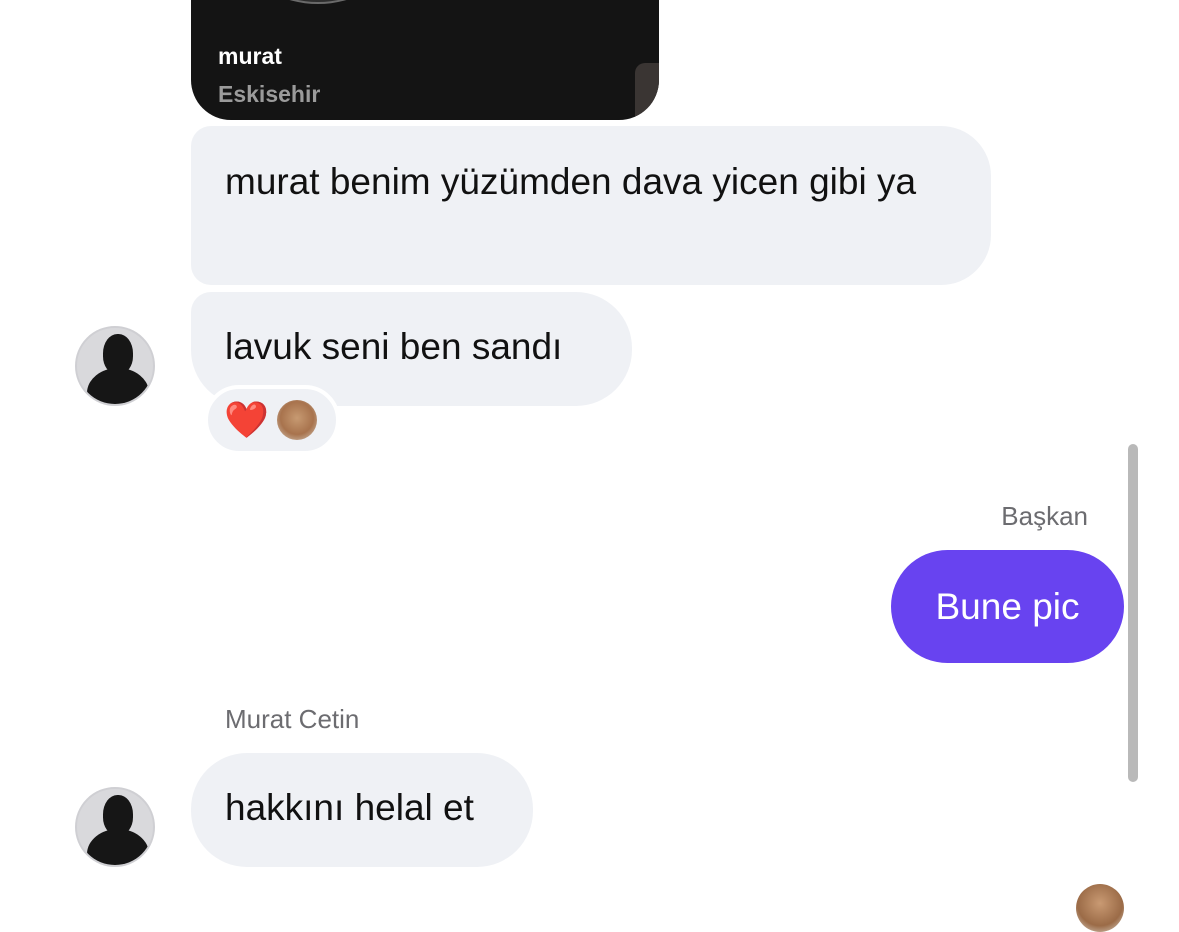 Image resolution: width=1179 pixels, height=932 pixels. Describe the element at coordinates (250, 56) in the screenshot. I see `card-name: murat` at that location.